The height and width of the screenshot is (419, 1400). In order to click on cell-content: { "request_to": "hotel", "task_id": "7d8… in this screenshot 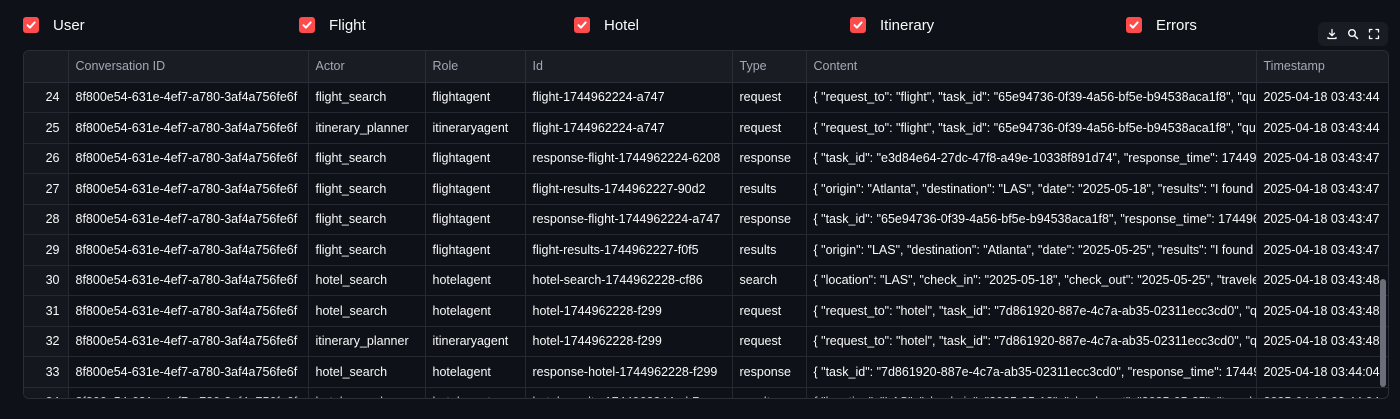, I will do `click(1031, 311)`.